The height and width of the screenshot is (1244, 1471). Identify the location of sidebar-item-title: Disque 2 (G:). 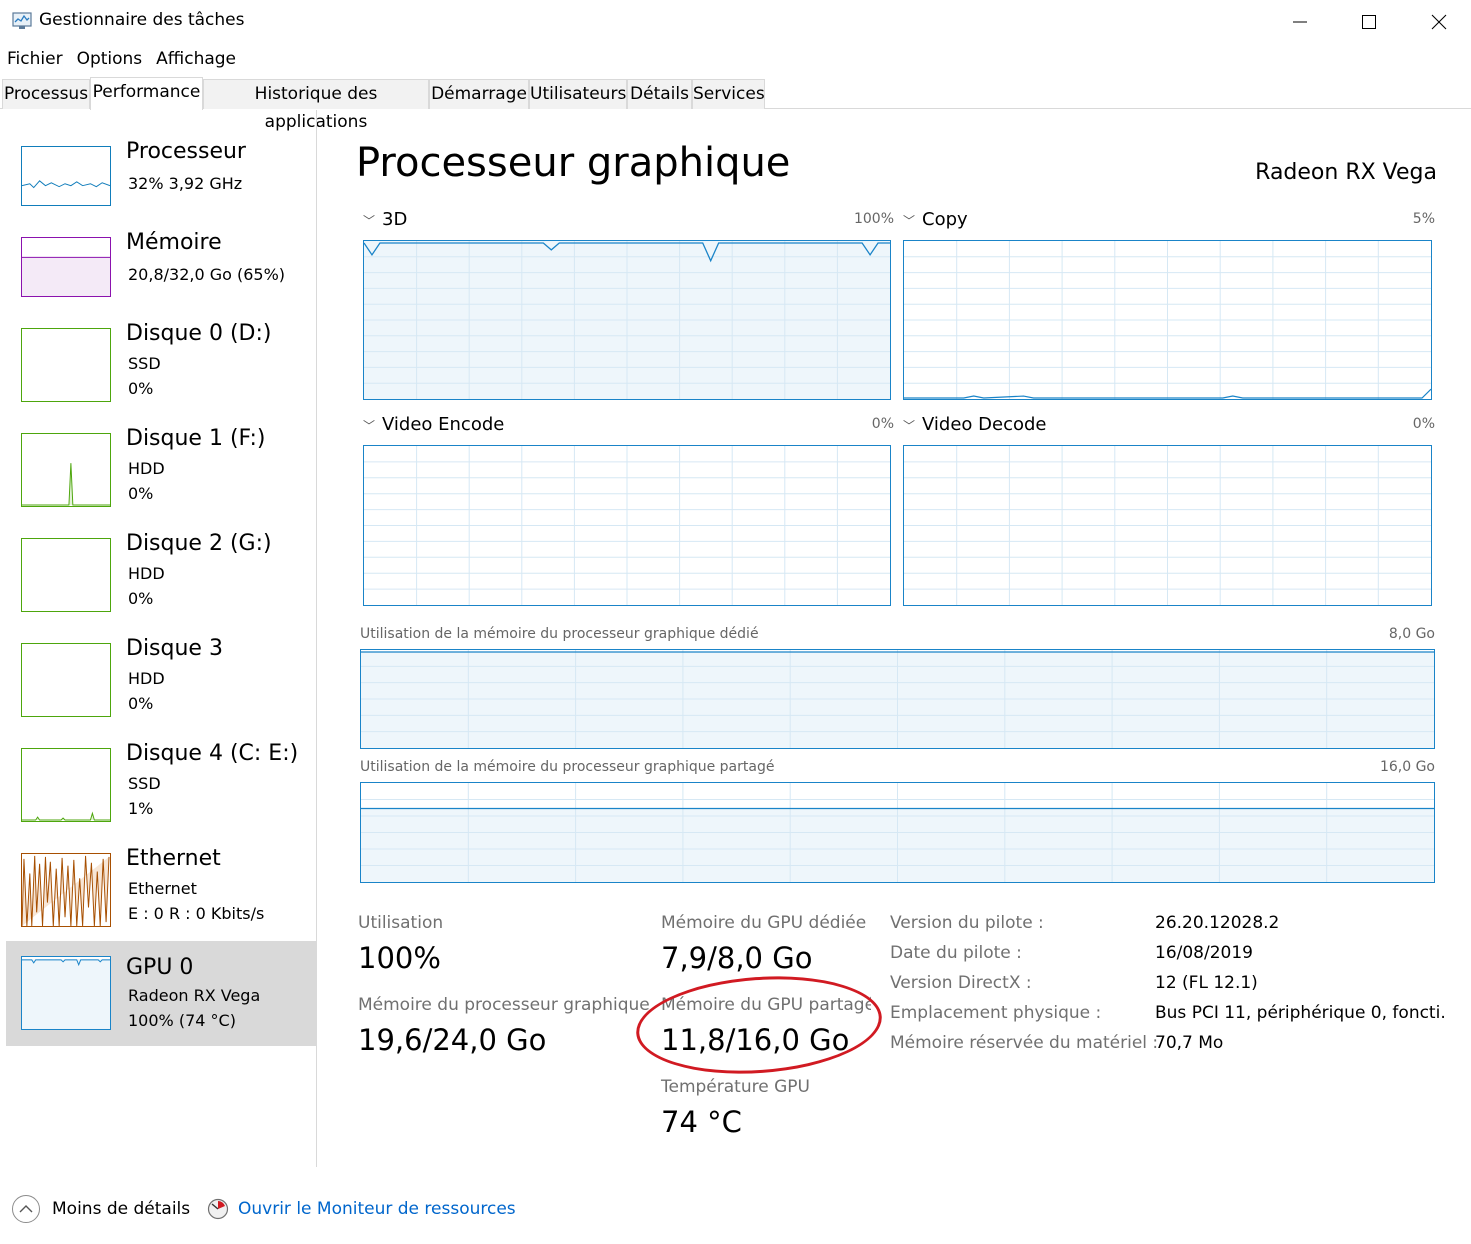
(199, 543).